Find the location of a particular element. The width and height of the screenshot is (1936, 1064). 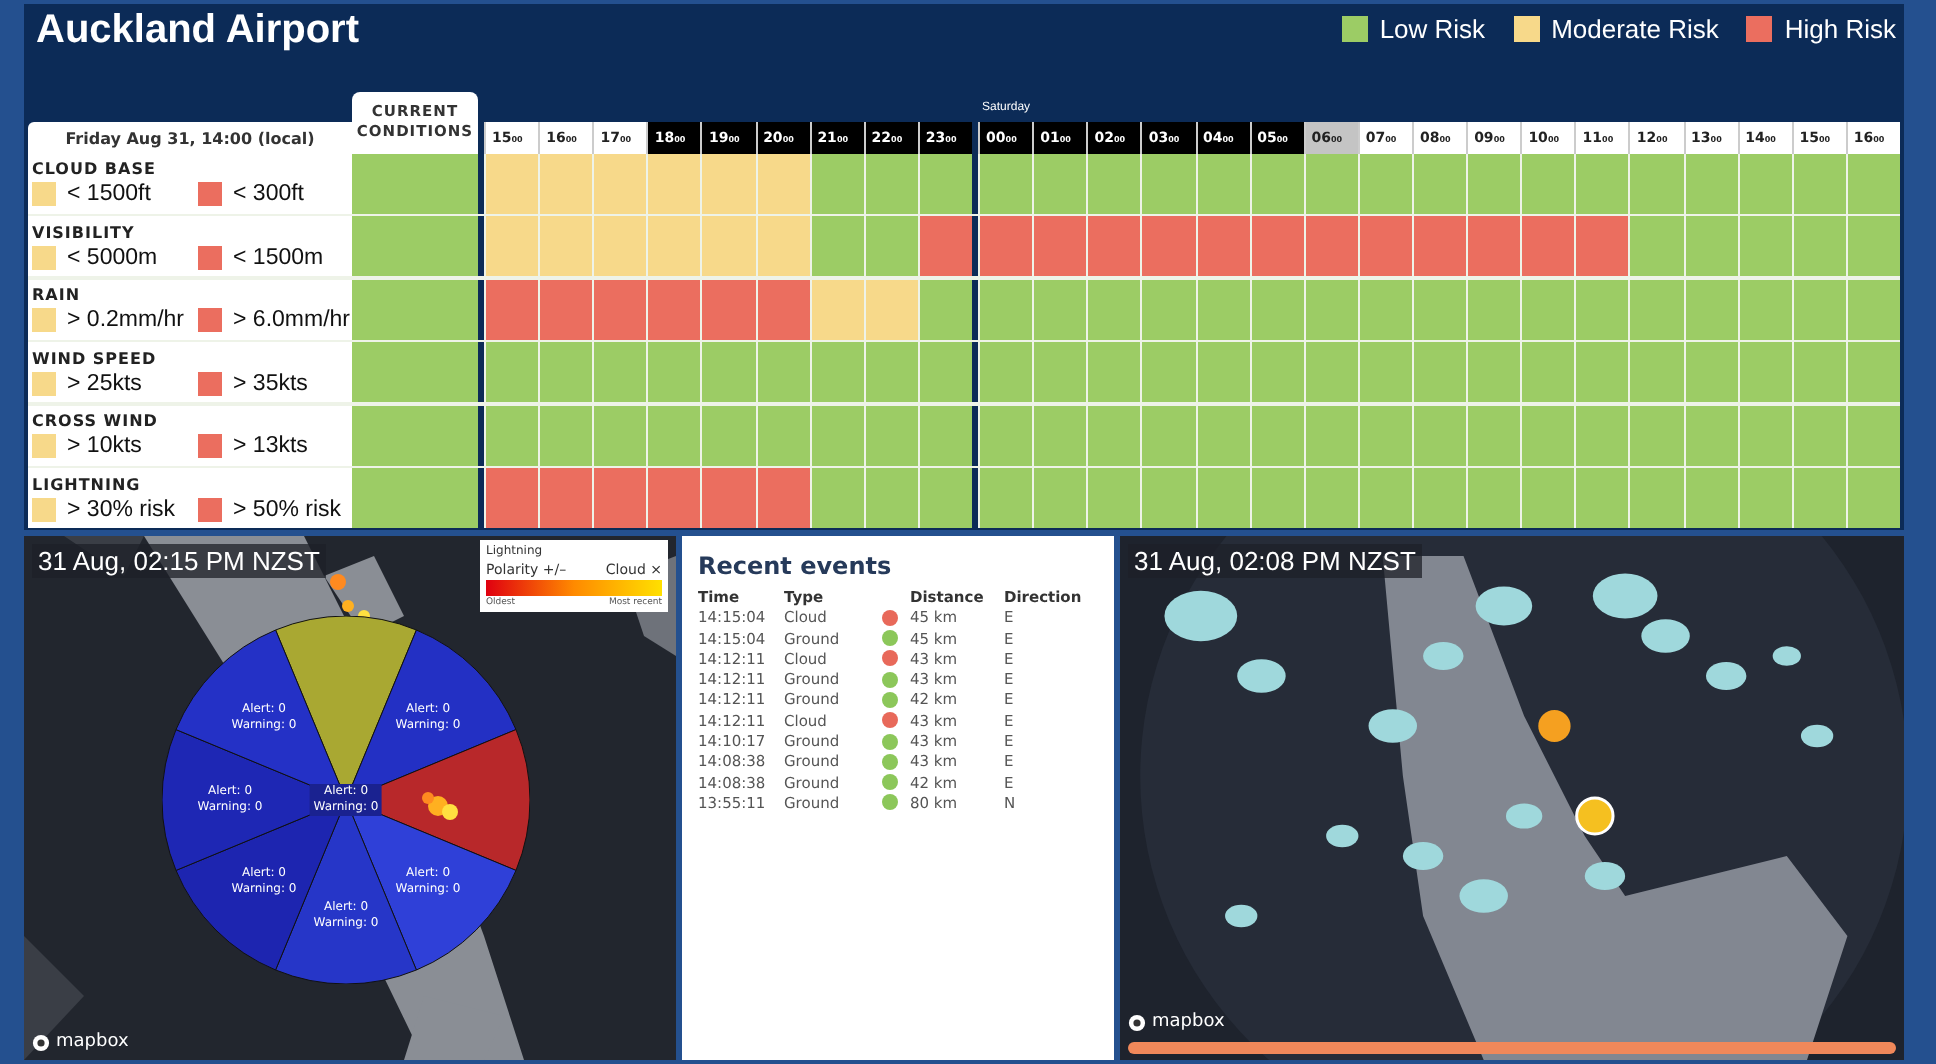

map-timestamp: 31 Aug, 02:15 PM NZST is located at coordinates (179, 561).